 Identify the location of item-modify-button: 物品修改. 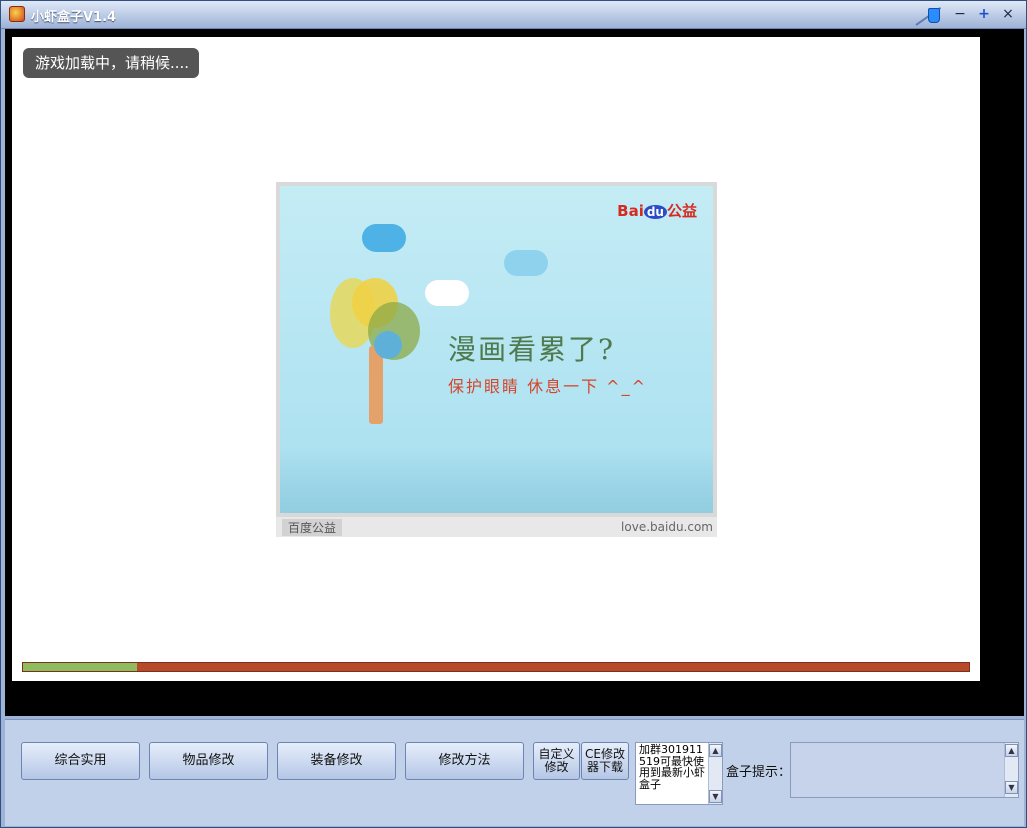
(208, 761).